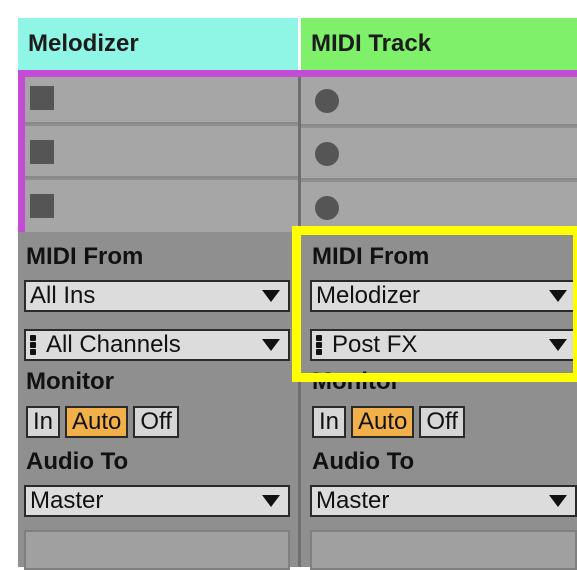 The image size is (577, 570). I want to click on track-name: Melodizer, so click(83, 43).